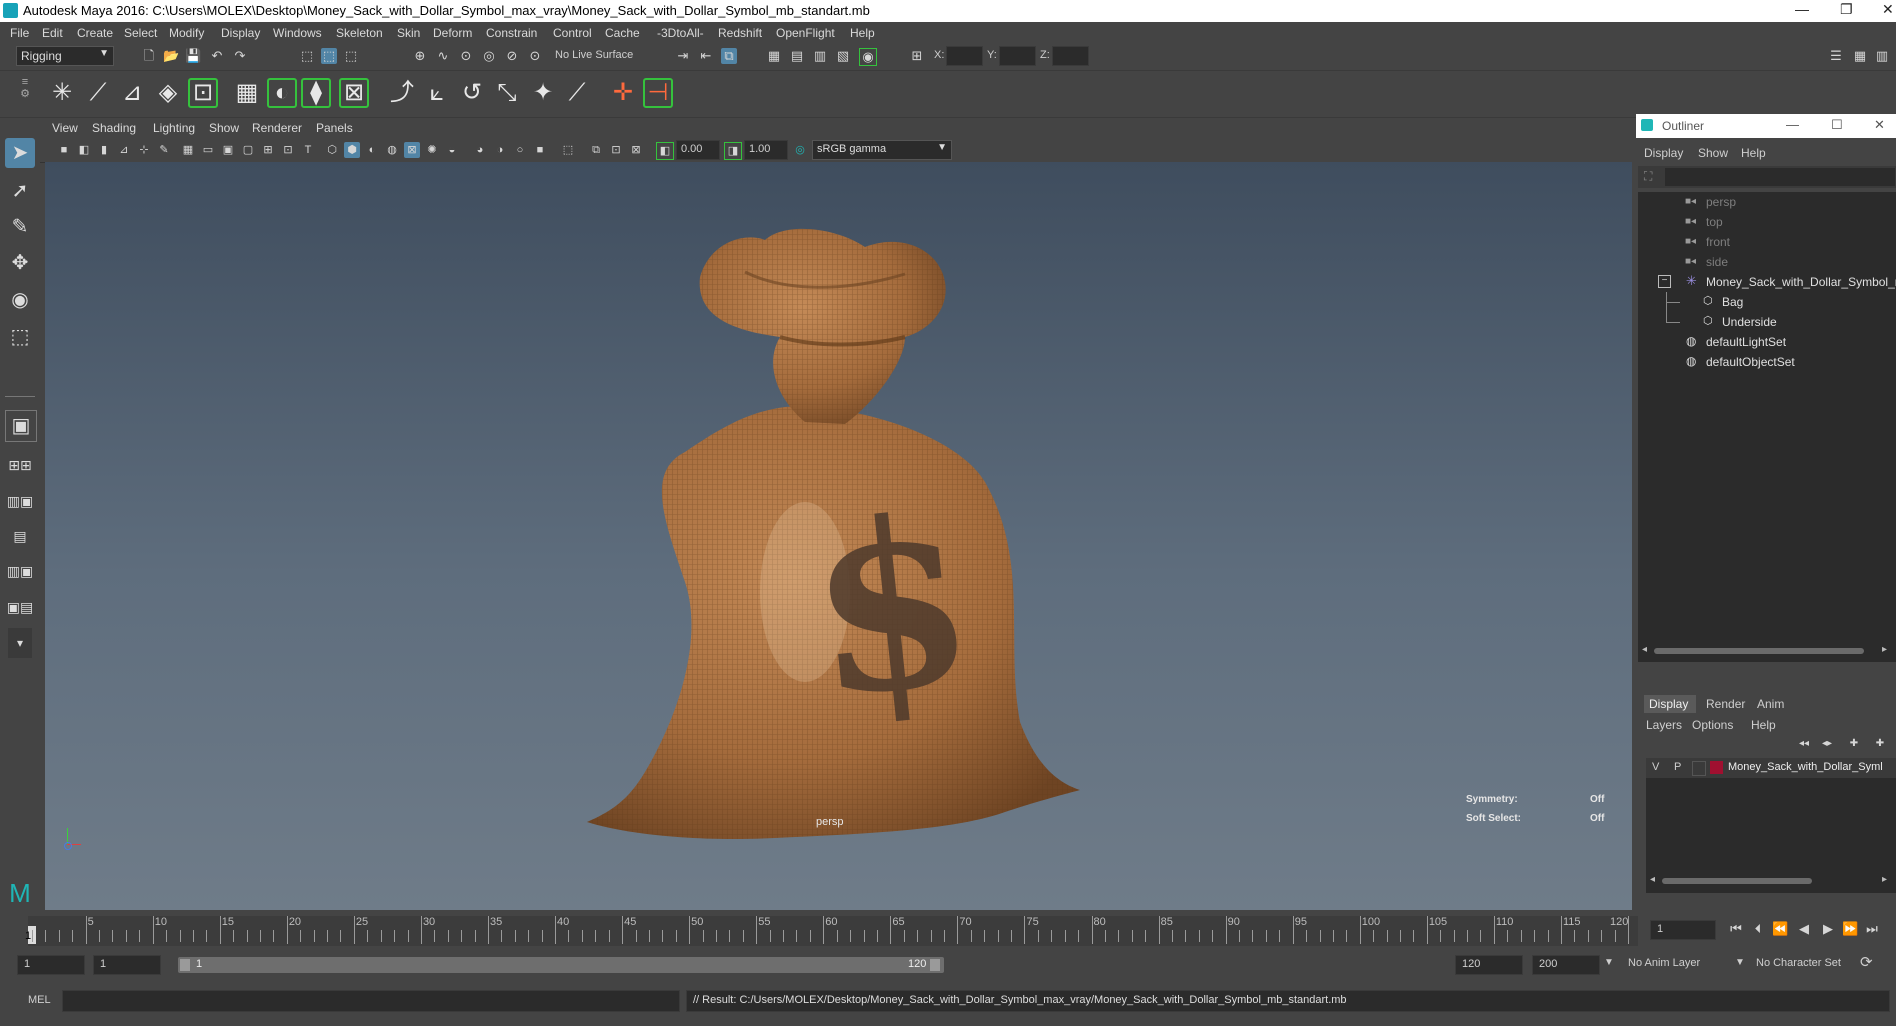 This screenshot has height=1026, width=1896. Describe the element at coordinates (1792, 124) in the screenshot. I see `outliner-minimize-button: —` at that location.